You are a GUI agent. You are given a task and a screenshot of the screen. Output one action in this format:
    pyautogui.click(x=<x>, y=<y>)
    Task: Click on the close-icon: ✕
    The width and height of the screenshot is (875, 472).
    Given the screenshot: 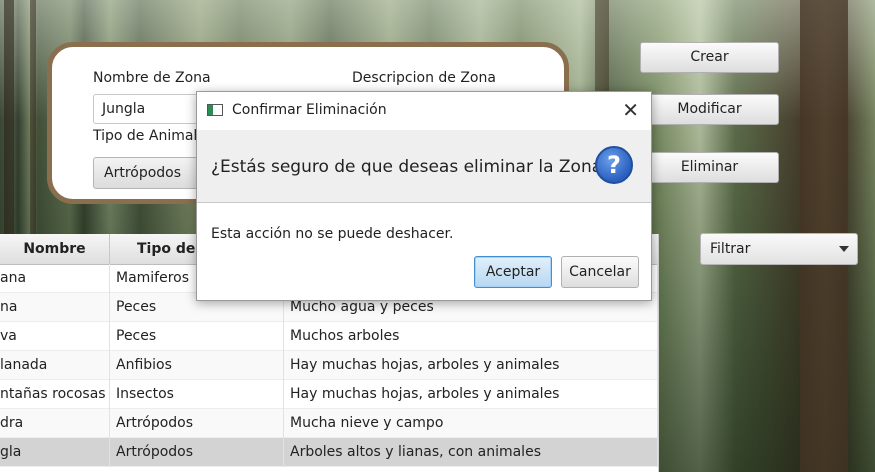 What is the action you would take?
    pyautogui.click(x=630, y=110)
    